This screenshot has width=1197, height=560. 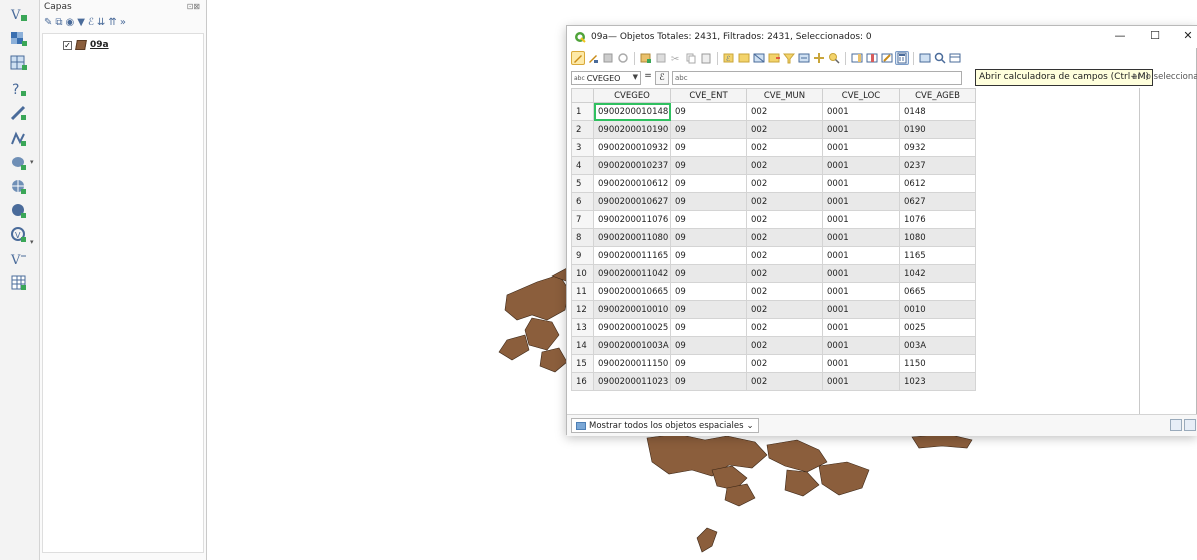 What do you see at coordinates (819, 58) in the screenshot?
I see `pan-to-selected-icon` at bounding box center [819, 58].